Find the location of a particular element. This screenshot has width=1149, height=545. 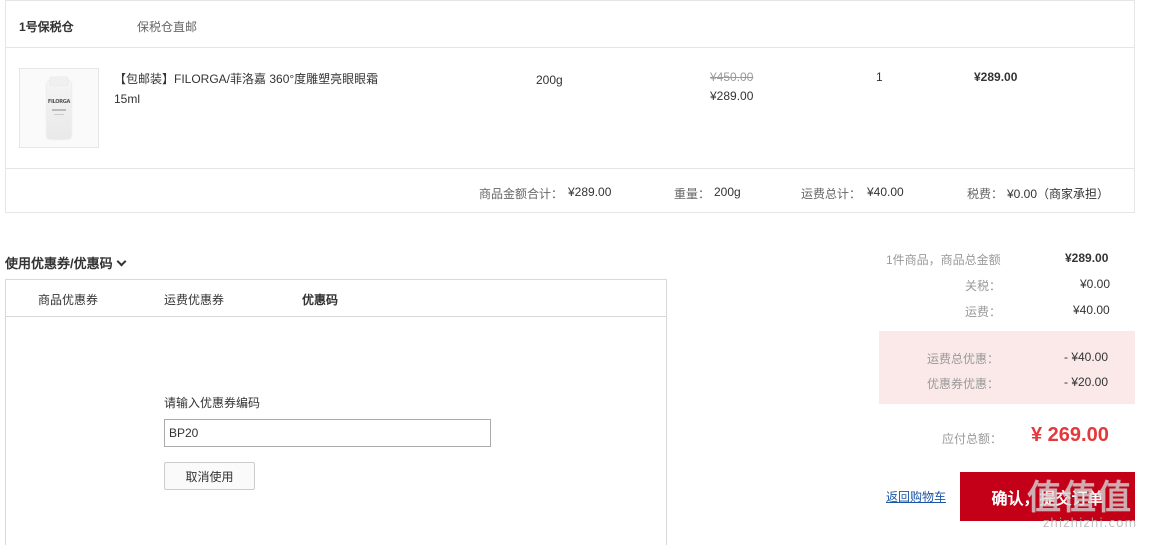

cancel-coupon-button: 取消使用 is located at coordinates (209, 476).